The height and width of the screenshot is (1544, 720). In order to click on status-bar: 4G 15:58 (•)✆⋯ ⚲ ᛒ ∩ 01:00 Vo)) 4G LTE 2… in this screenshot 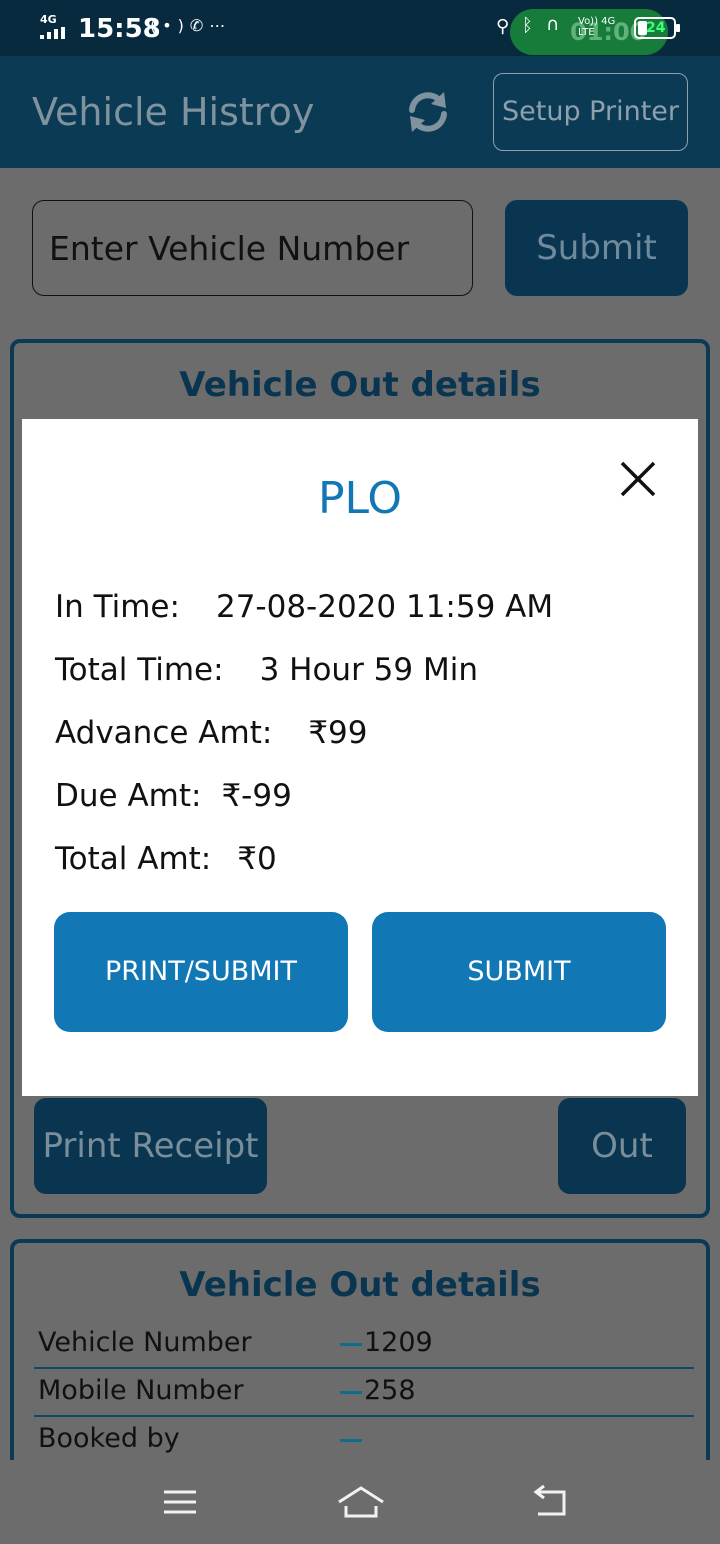, I will do `click(360, 28)`.